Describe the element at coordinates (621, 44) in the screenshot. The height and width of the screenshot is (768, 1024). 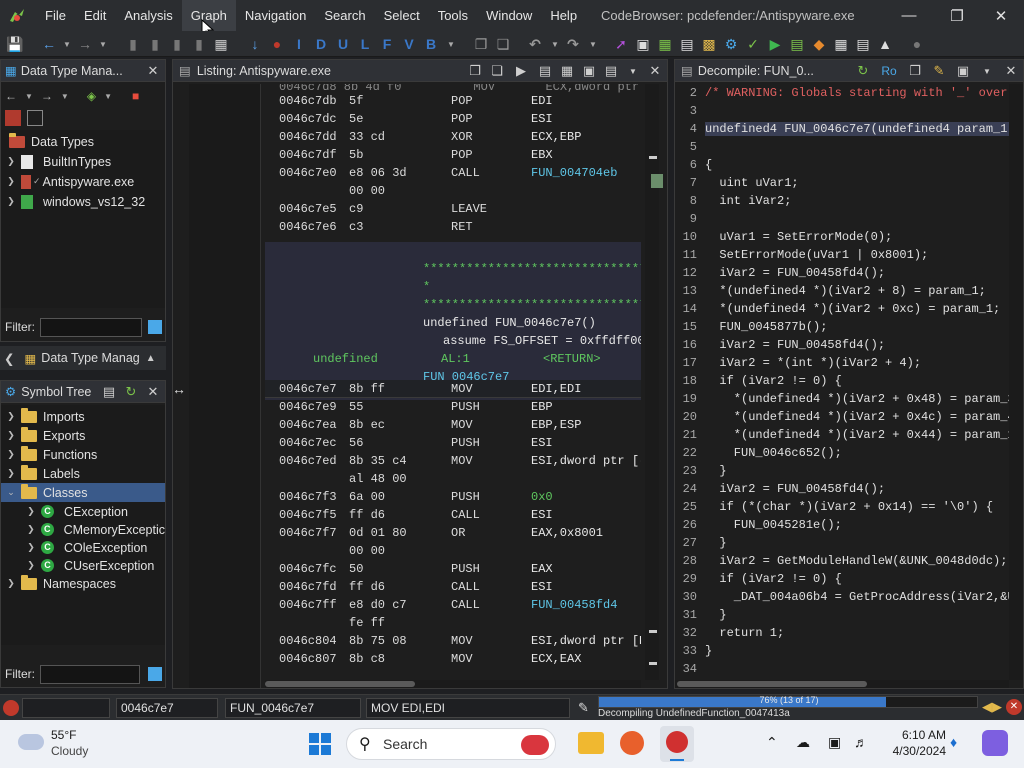
I see `magic-wand-icon: ➚` at that location.